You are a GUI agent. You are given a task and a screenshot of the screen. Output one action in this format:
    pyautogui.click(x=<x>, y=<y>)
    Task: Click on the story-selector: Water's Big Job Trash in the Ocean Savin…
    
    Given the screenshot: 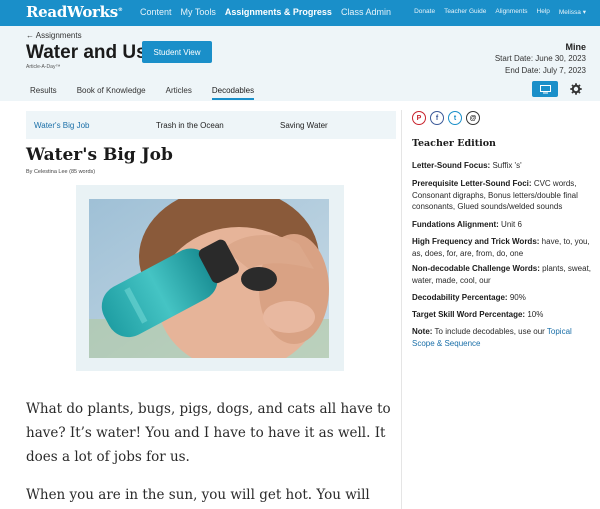 What is the action you would take?
    pyautogui.click(x=211, y=125)
    